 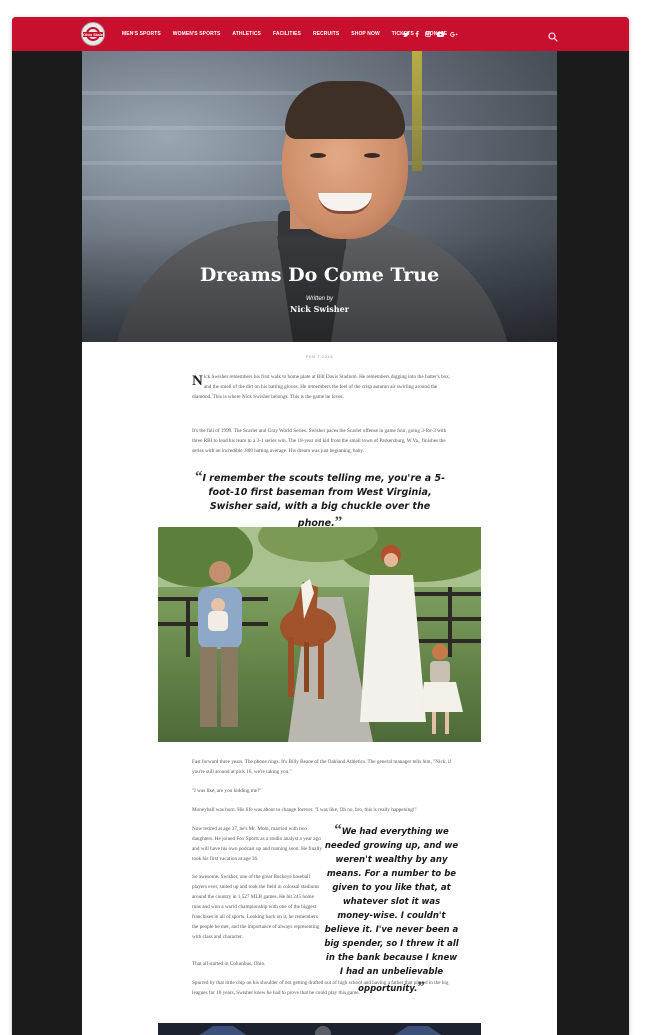 What do you see at coordinates (440, 34) in the screenshot?
I see `youtube-icon` at bounding box center [440, 34].